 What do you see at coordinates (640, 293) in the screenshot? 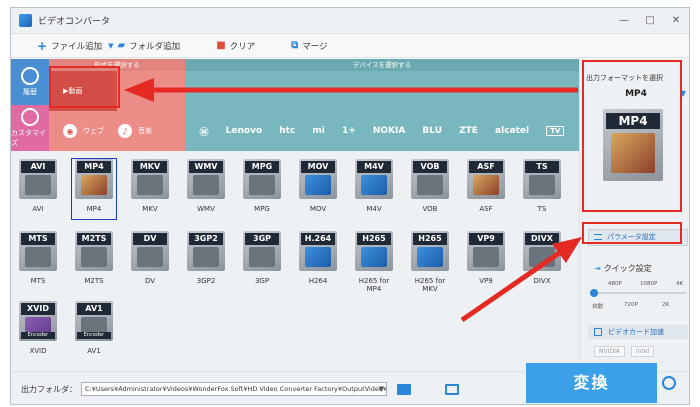
I see `quality-slider-track` at bounding box center [640, 293].